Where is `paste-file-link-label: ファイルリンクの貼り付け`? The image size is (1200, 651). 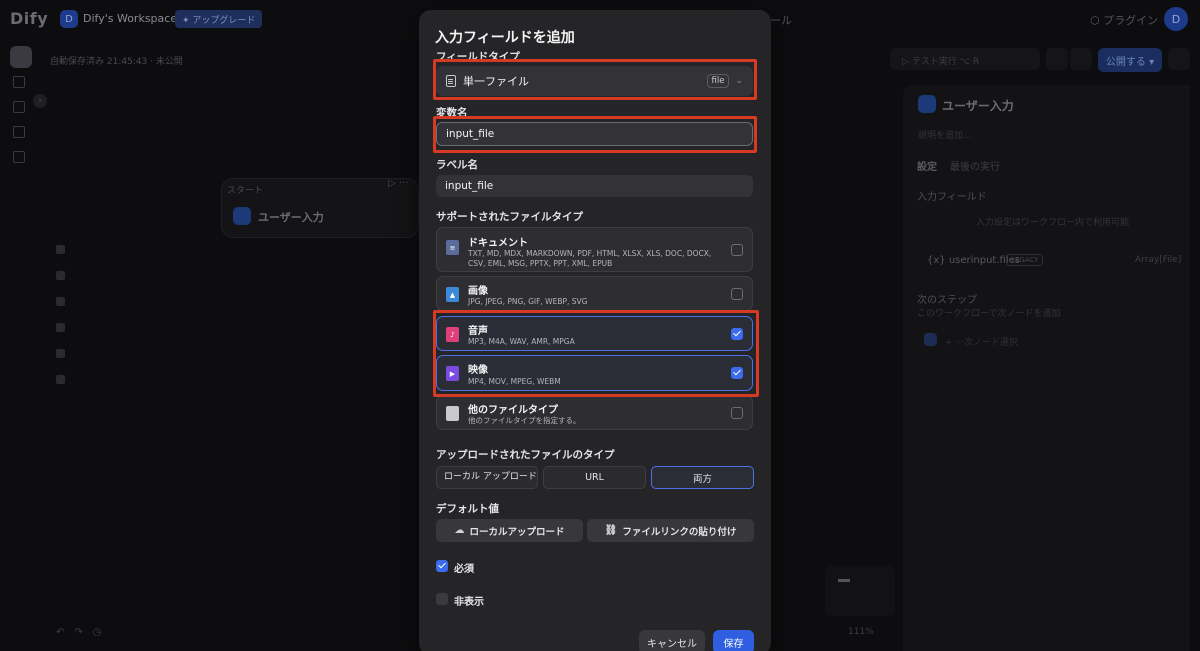
paste-file-link-label: ファイルリンクの貼り付け is located at coordinates (679, 532).